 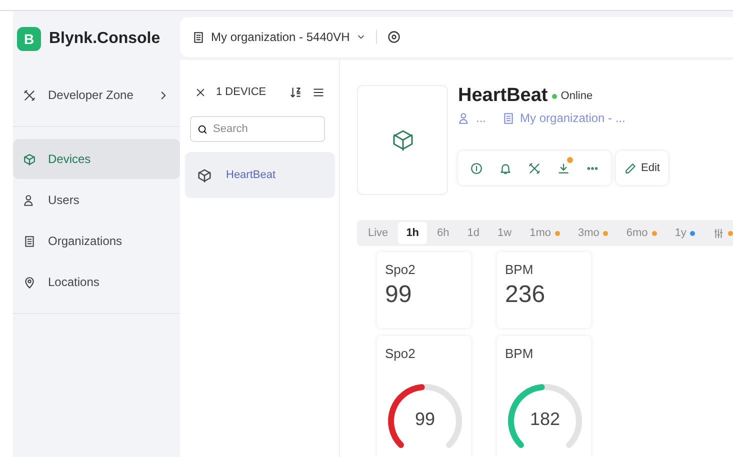 I want to click on sidebar-label: Devices, so click(x=70, y=159).